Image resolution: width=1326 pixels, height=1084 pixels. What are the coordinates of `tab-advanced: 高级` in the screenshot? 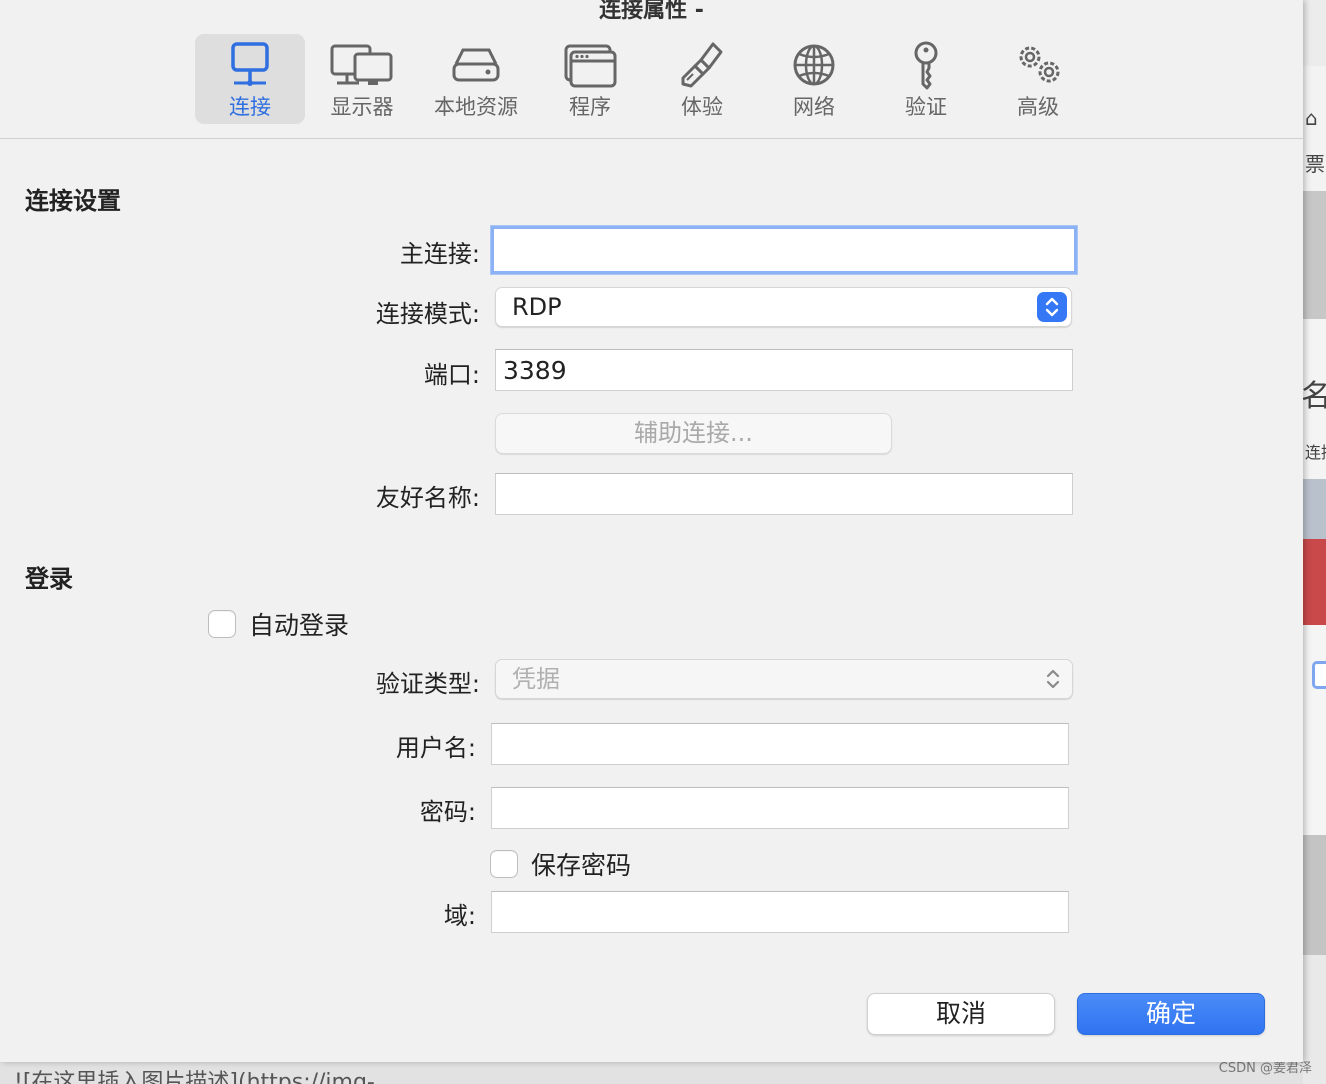 It's located at (1038, 79).